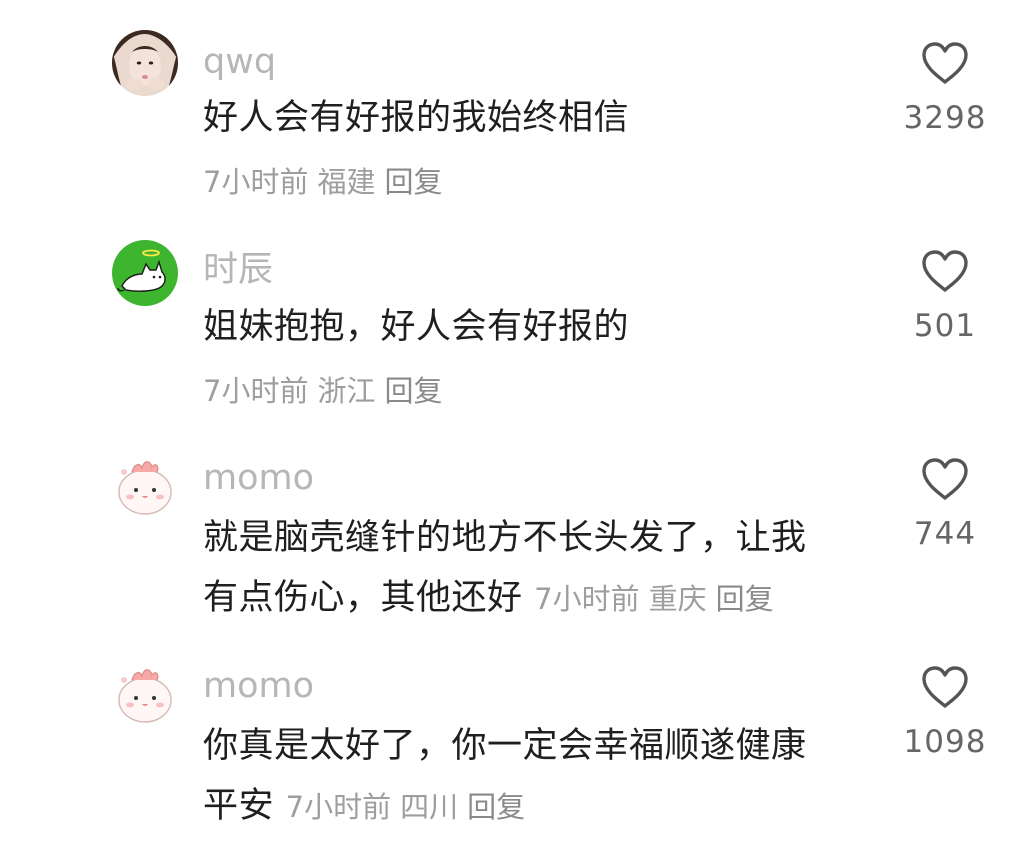 Image resolution: width=1016 pixels, height=859 pixels. I want to click on comment-text: 你真是太好了，你一定会幸福顺遂健康 平安 7小时前 四川 回复, so click(533, 776).